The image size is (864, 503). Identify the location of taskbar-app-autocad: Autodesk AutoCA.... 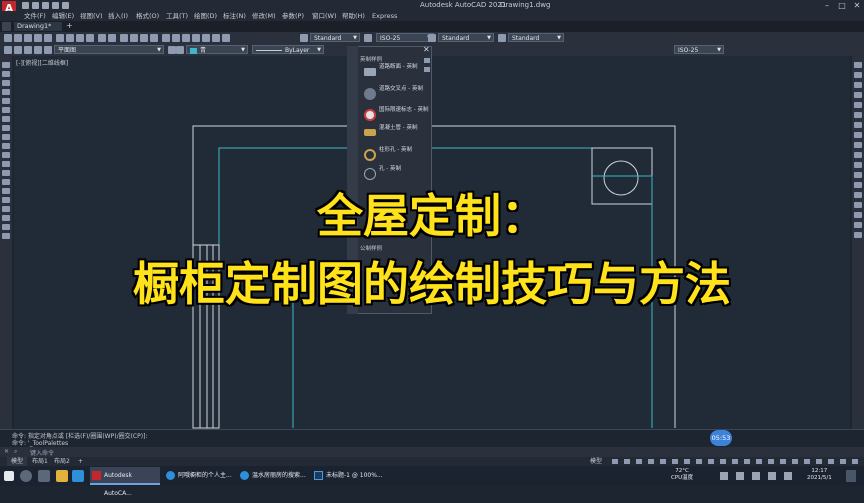
(125, 482).